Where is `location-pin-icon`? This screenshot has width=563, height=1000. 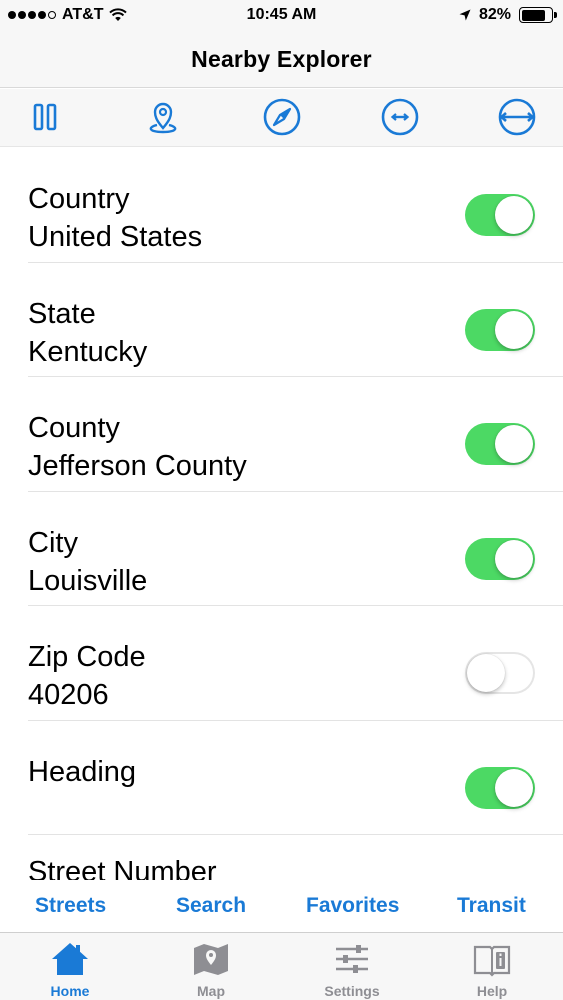 location-pin-icon is located at coordinates (163, 118).